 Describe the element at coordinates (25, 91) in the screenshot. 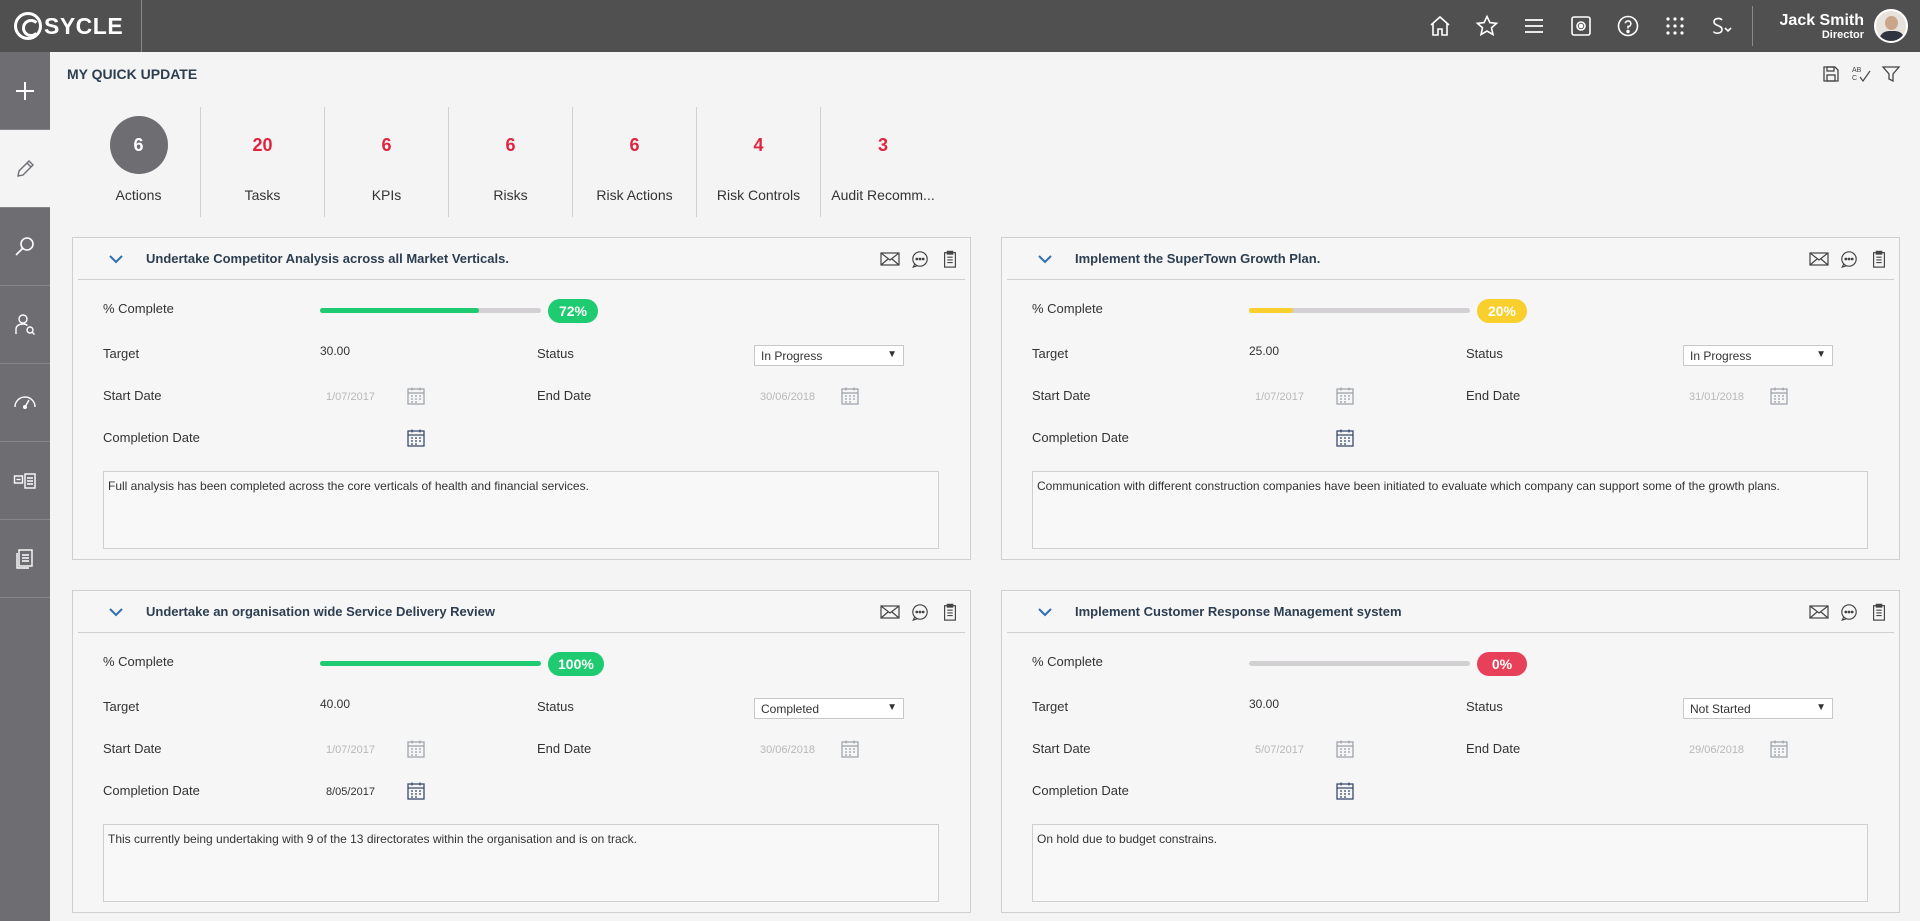

I see `sidebar-item-add` at that location.